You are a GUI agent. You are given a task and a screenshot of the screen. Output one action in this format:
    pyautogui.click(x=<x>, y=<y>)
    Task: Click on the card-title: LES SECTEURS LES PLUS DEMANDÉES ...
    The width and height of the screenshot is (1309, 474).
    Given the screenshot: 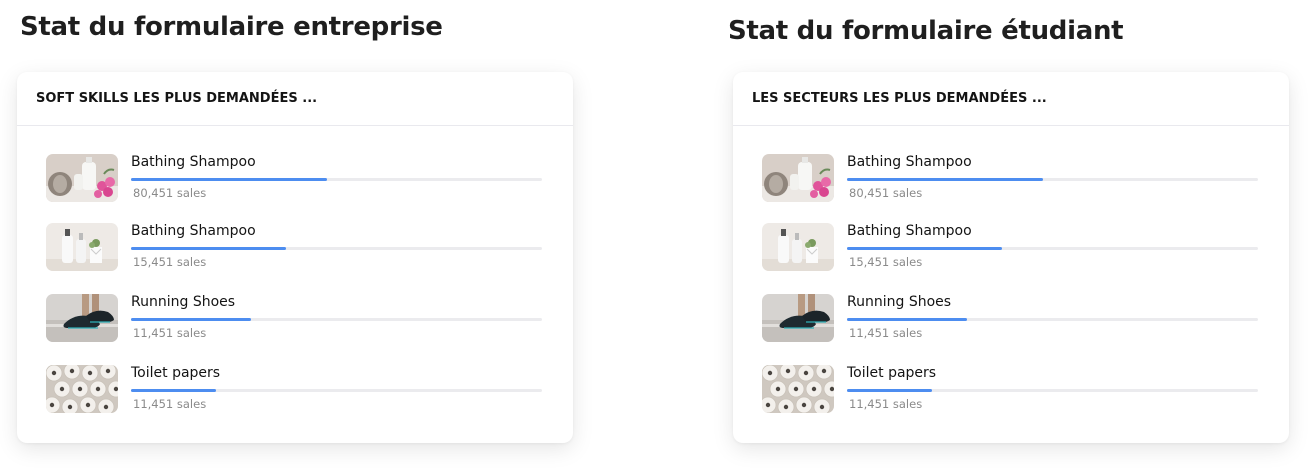 What is the action you would take?
    pyautogui.click(x=1011, y=99)
    